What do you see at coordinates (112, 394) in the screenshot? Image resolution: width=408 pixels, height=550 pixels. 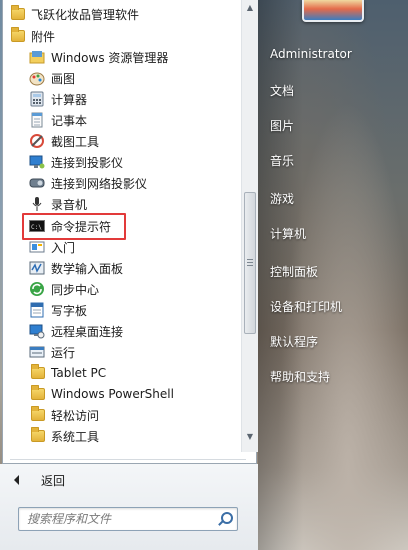 I see `program-label: Windows PowerShell` at bounding box center [112, 394].